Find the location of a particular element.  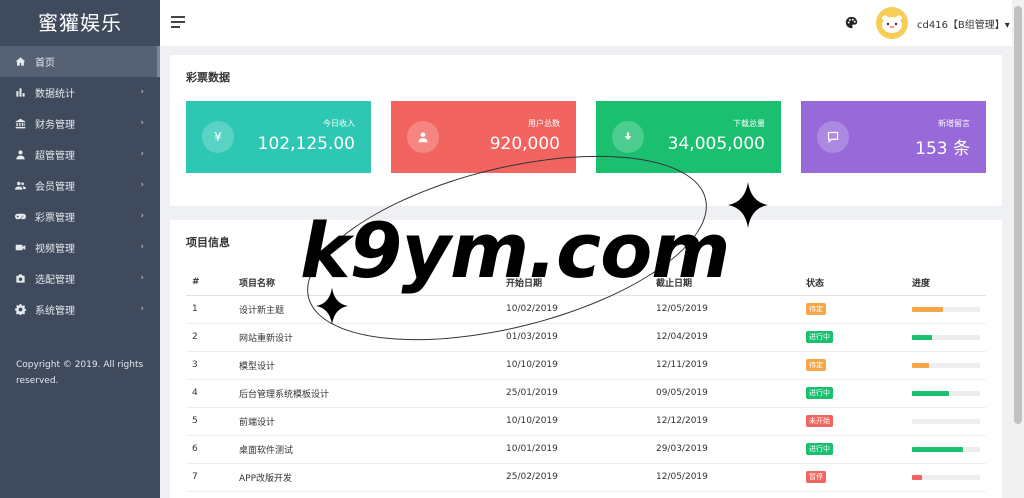

gamepad-icon is located at coordinates (20, 217).